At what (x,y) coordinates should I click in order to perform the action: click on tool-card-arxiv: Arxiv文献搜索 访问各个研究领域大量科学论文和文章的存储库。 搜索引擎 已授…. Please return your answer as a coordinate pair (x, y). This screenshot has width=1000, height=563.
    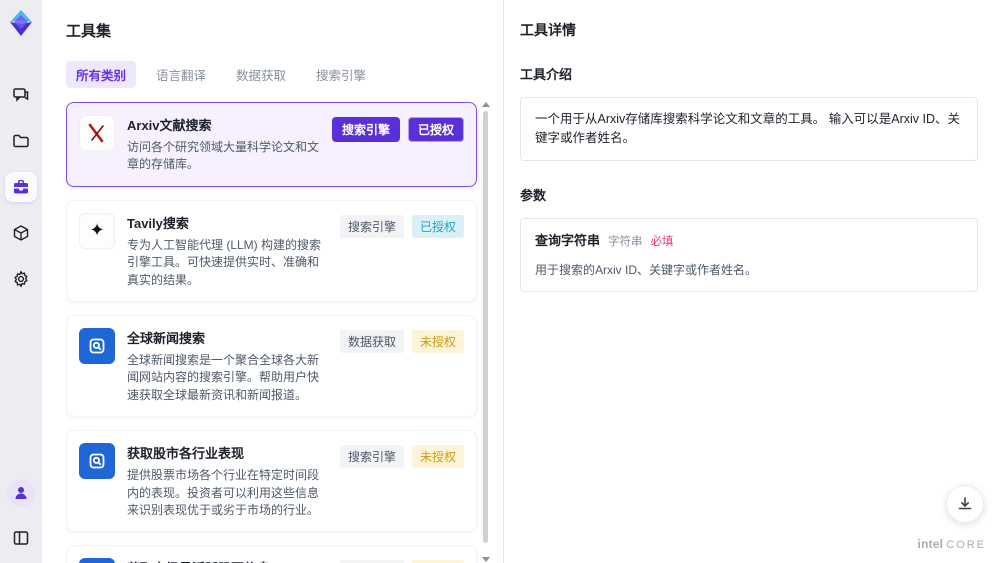
    Looking at the image, I should click on (271, 144).